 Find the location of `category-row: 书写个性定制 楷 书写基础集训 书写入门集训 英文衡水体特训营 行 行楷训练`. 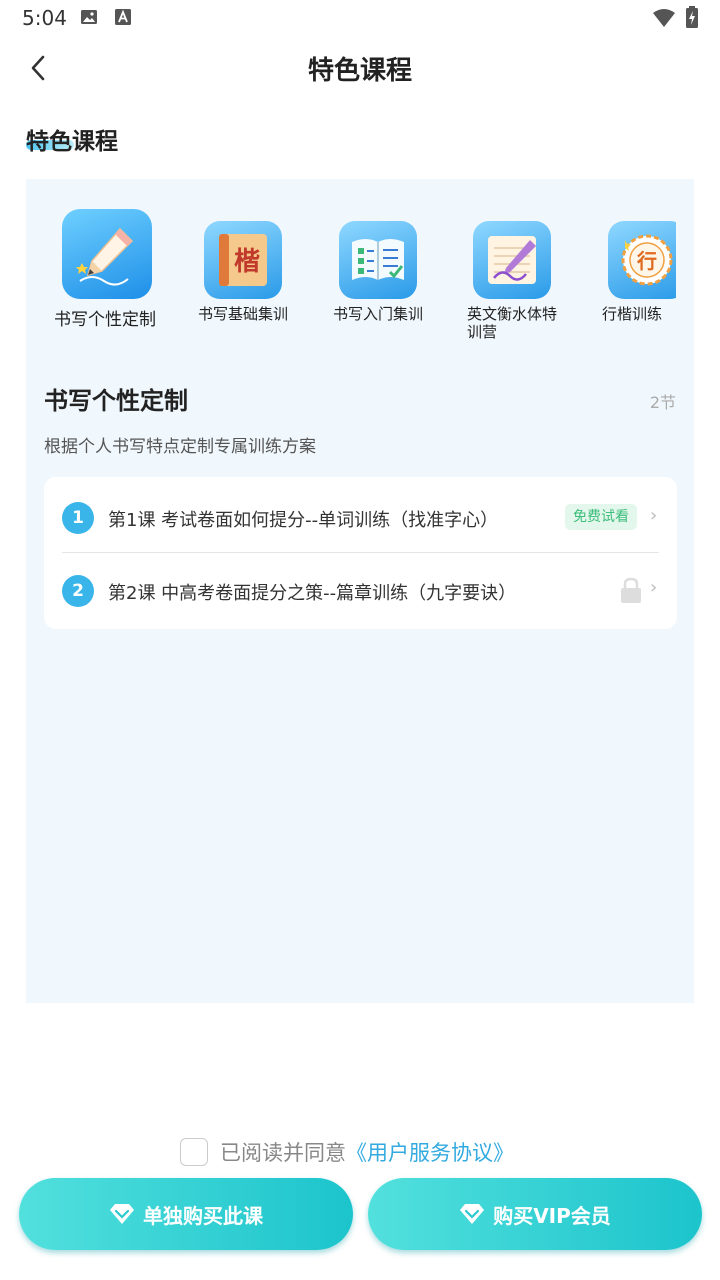

category-row: 书写个性定制 楷 书写基础集训 书写入门集训 英文衡水体特训营 行 行楷训练 is located at coordinates (351, 279).